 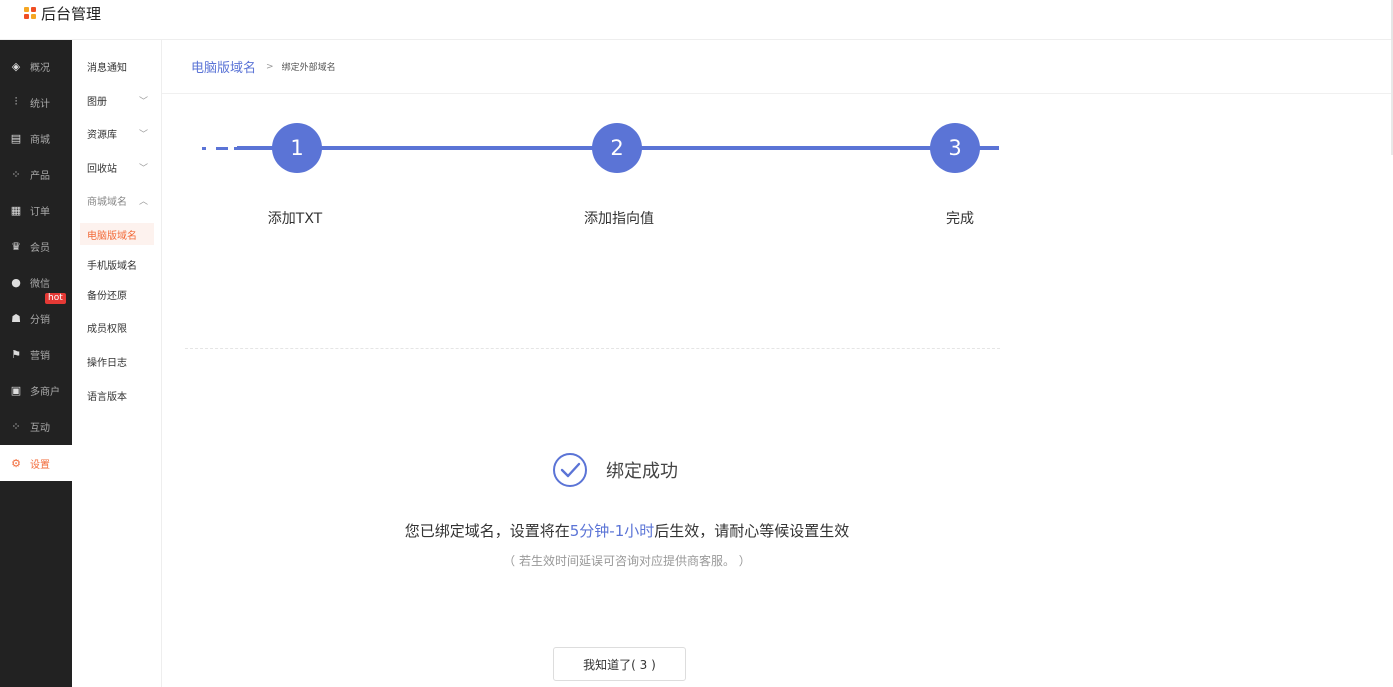 I want to click on sidebar-item-label: 微信, so click(x=40, y=284).